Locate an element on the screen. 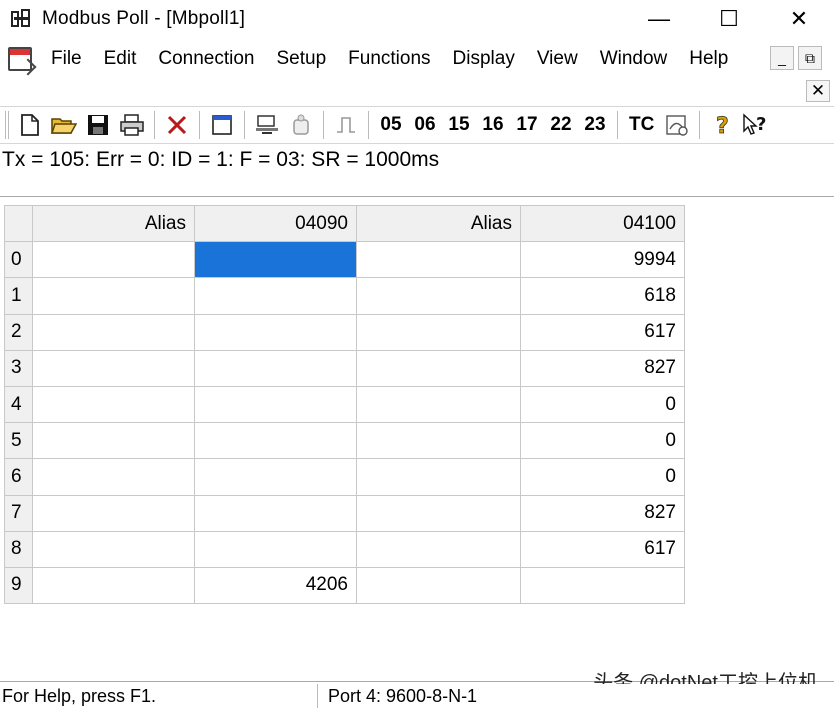  minimize-button: — is located at coordinates (659, 19).